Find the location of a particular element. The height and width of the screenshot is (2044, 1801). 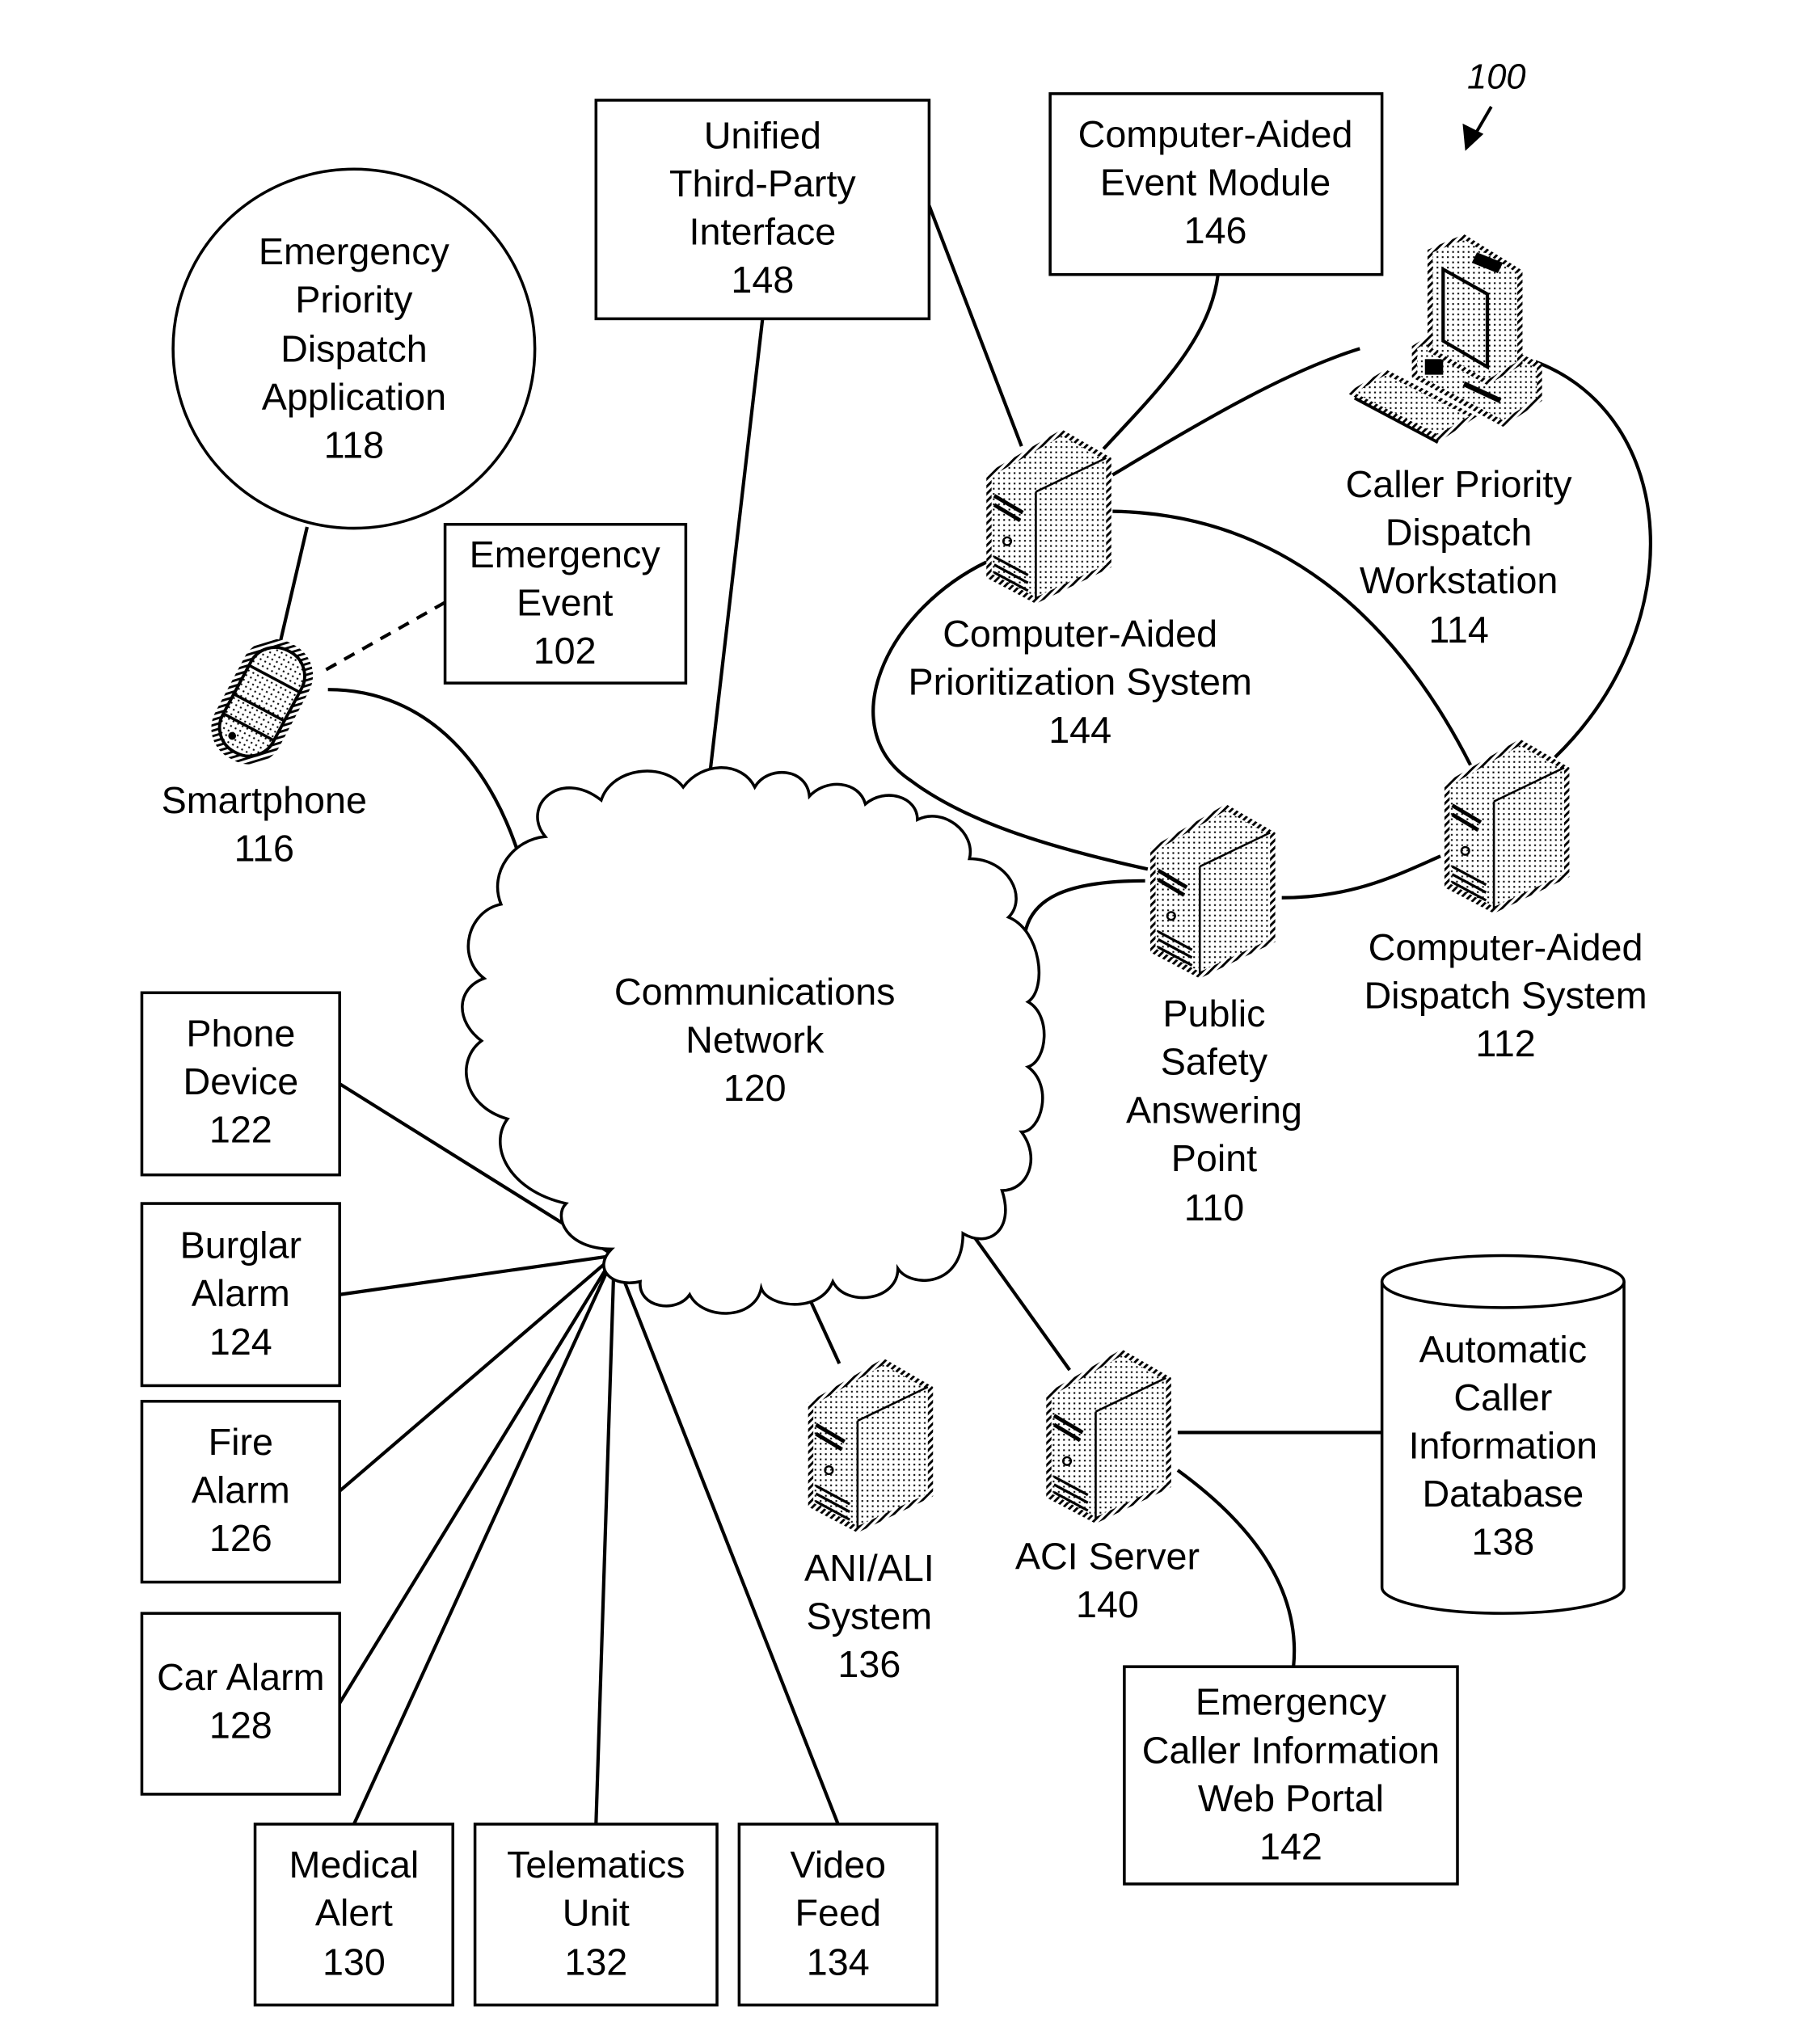

node-label-line: Interface is located at coordinates (763, 232).